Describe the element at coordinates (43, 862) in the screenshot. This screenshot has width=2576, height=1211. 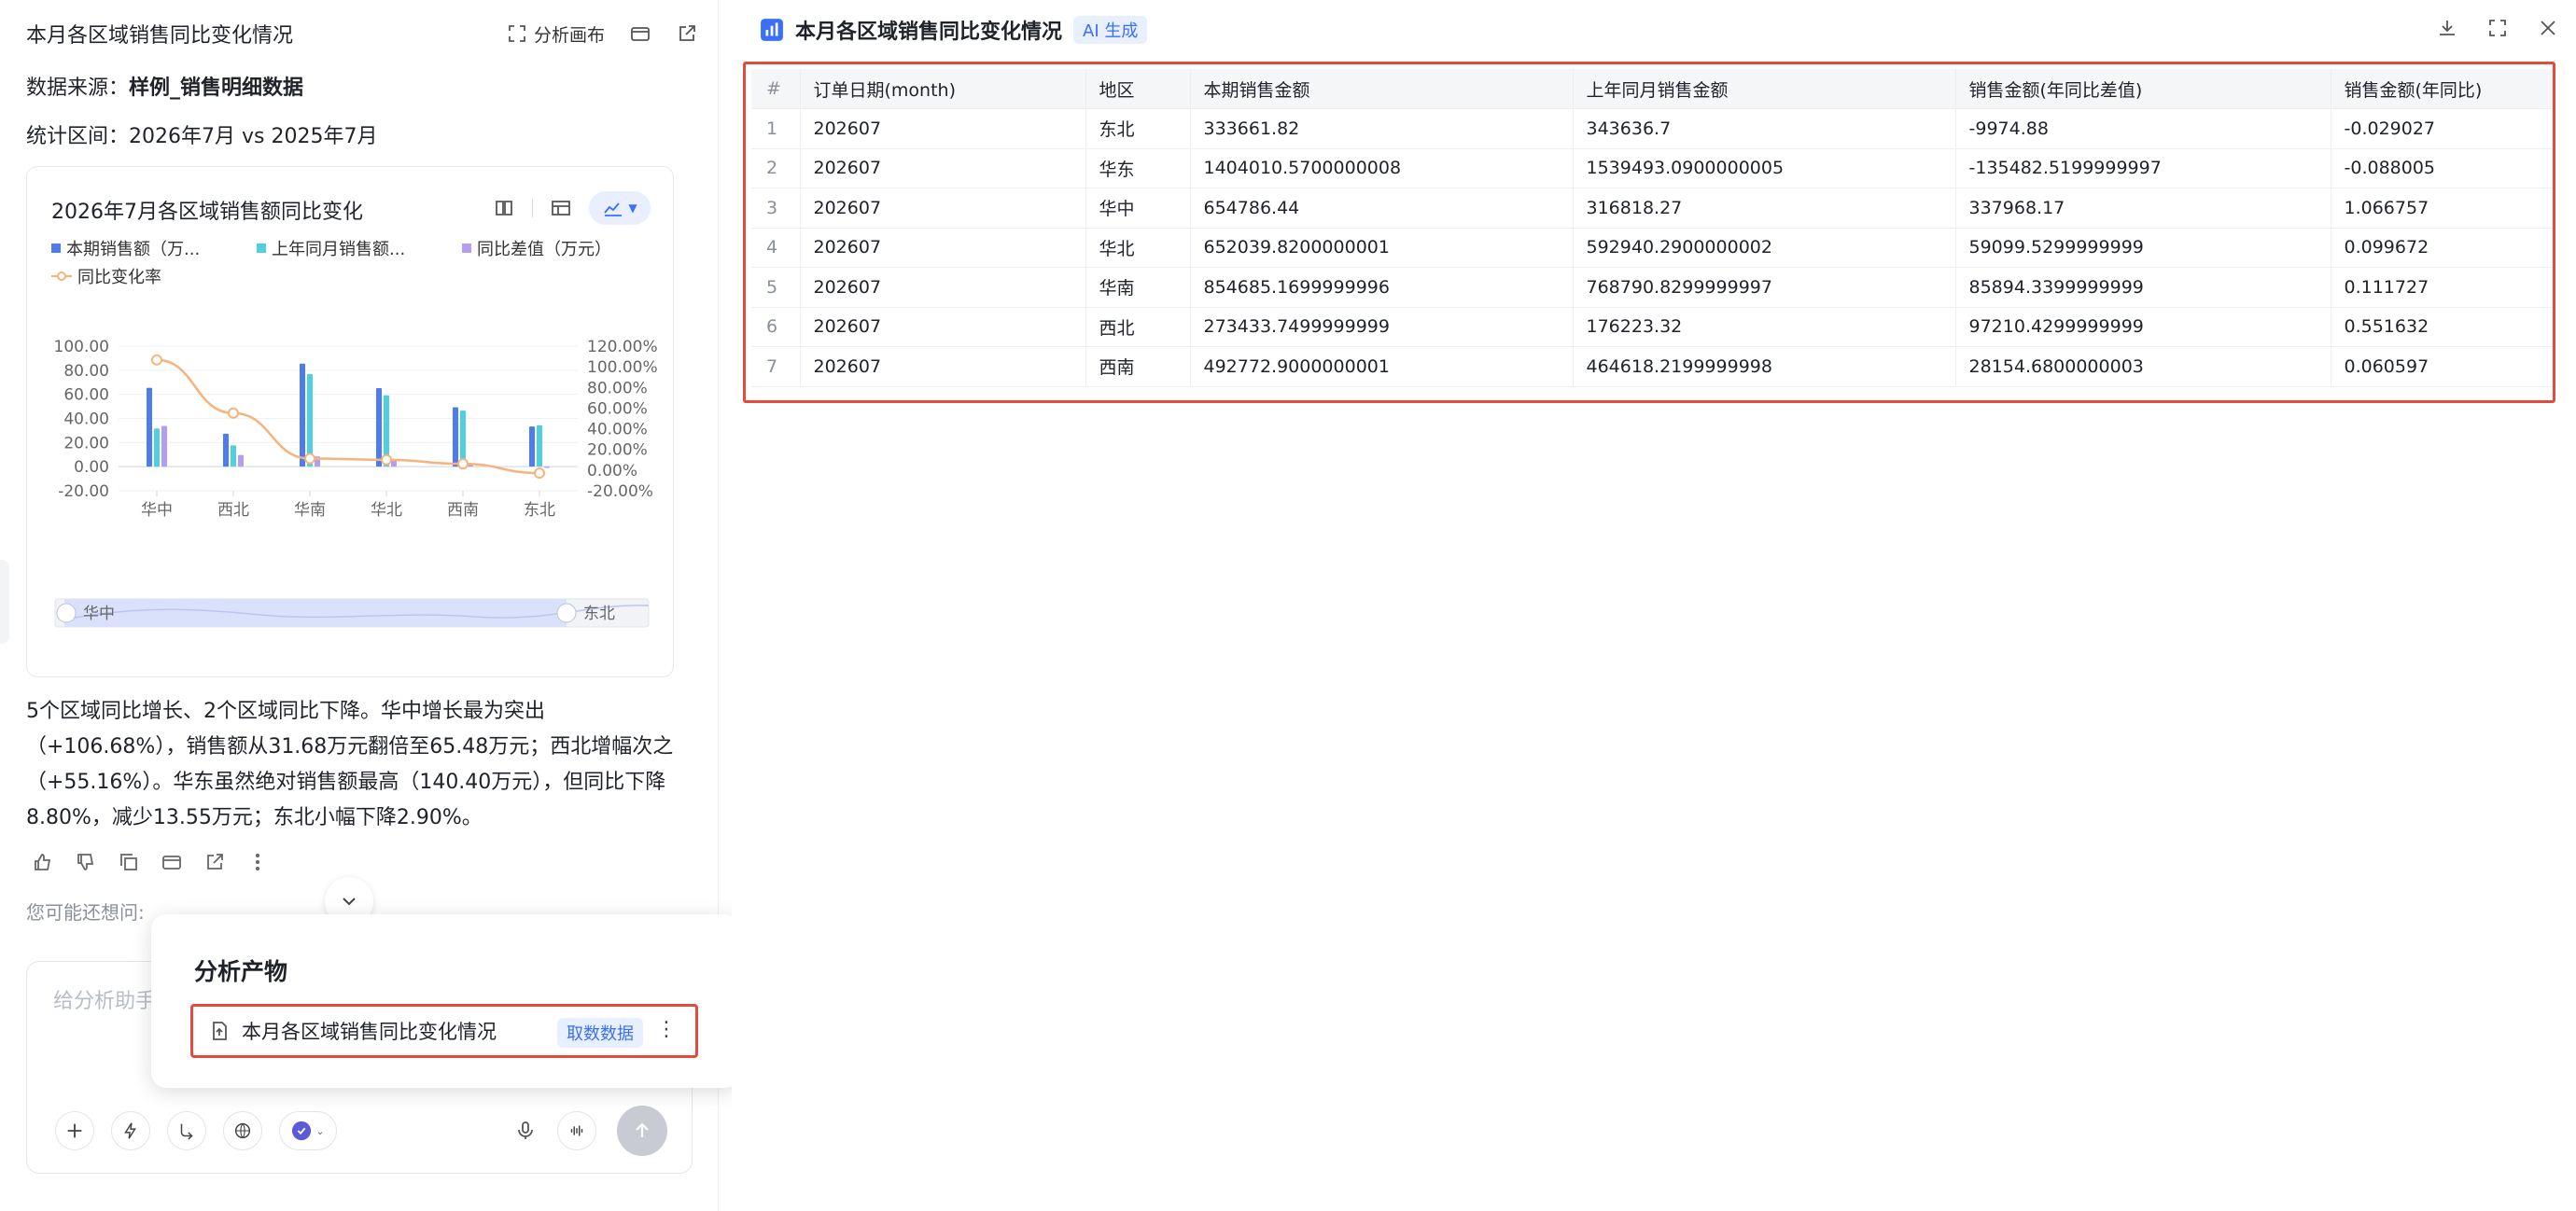
I see `thumbs-up-icon` at that location.